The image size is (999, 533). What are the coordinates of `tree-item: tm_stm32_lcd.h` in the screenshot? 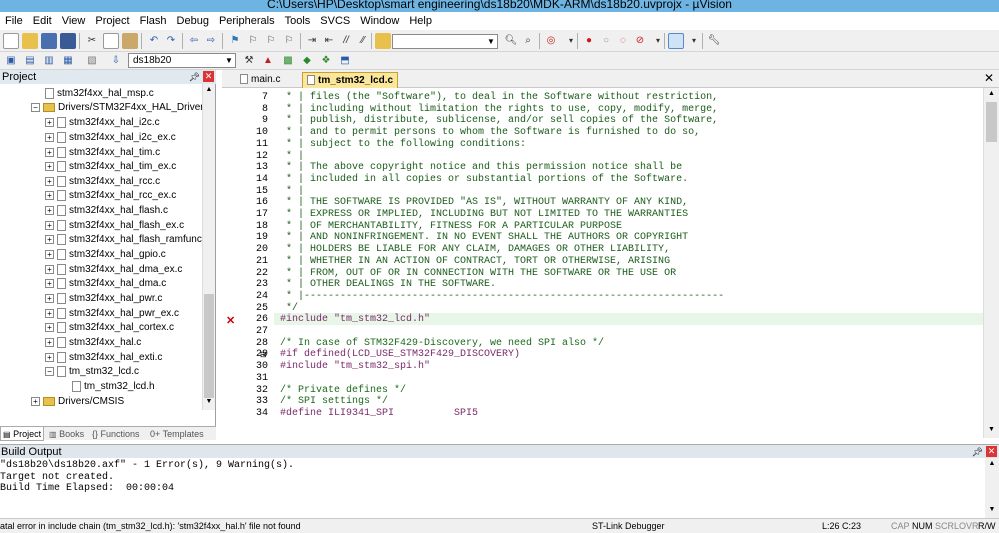 It's located at (113, 387).